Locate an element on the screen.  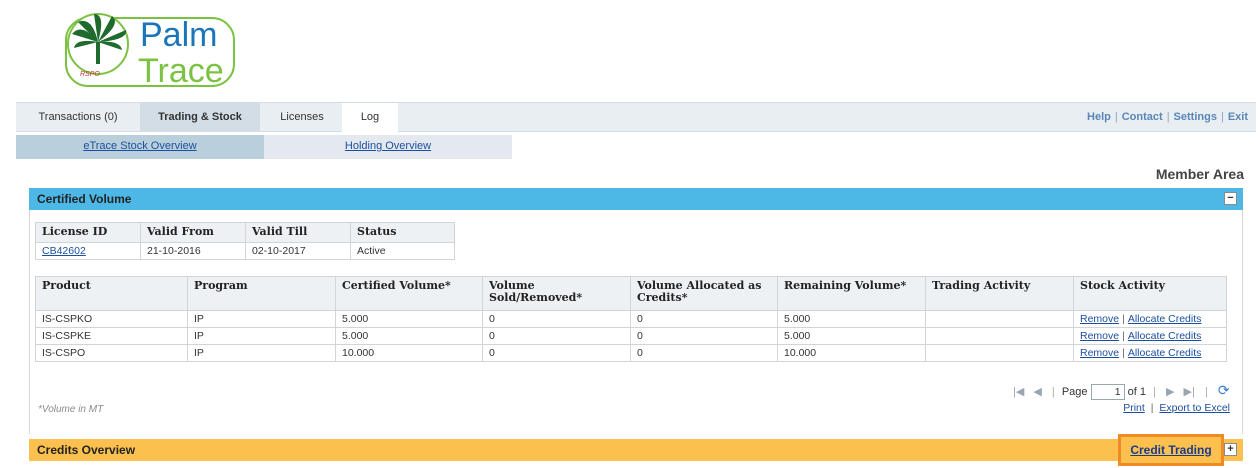
table-row: CB42602 21-10-2016 02-10-2017 Active is located at coordinates (245, 251).